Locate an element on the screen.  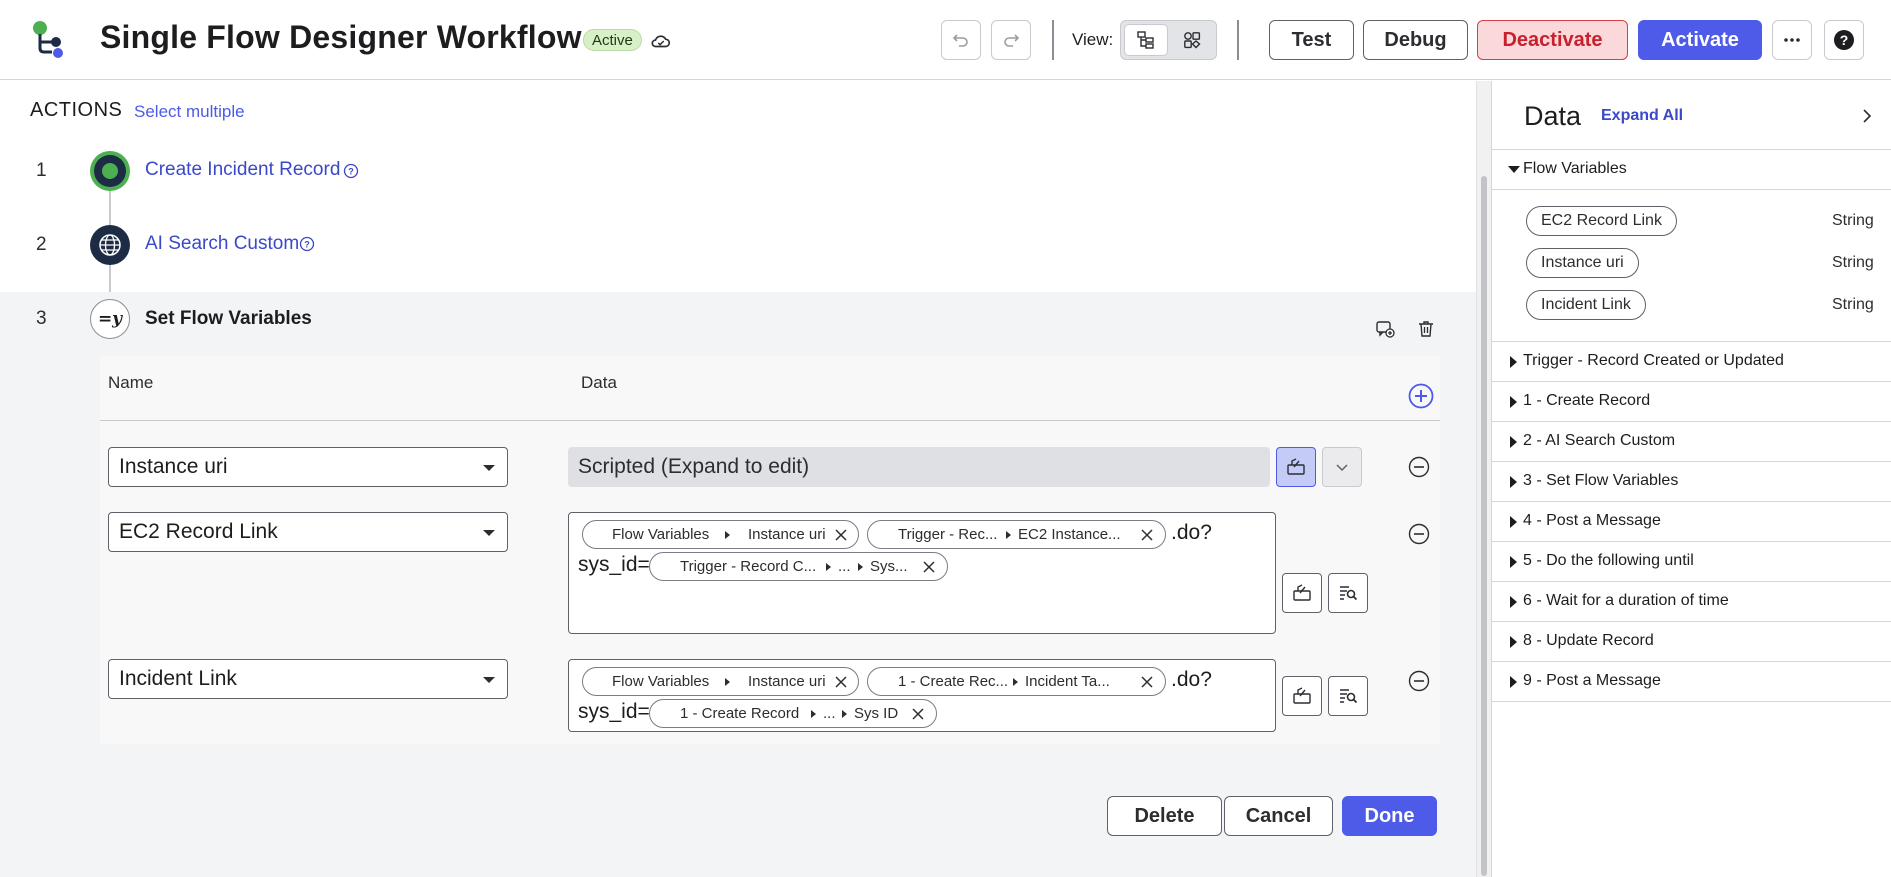
cloud-icon is located at coordinates (661, 41).